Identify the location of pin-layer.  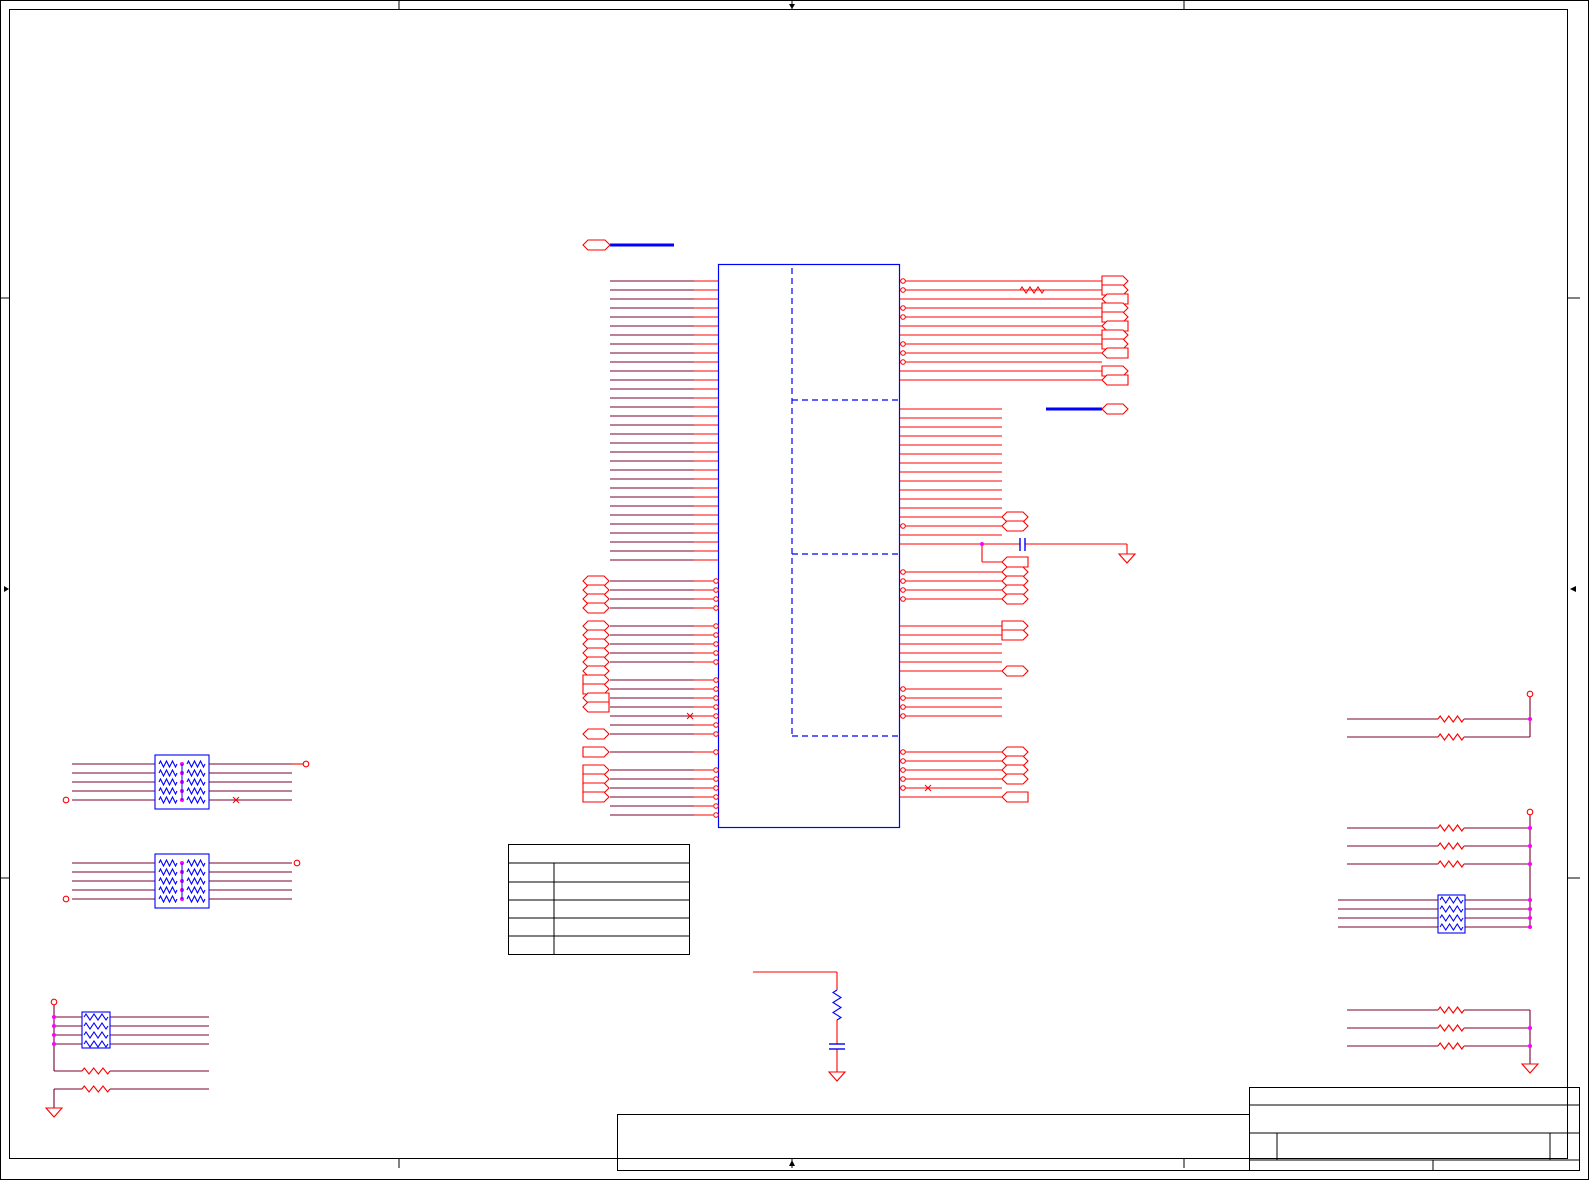
(809, 548).